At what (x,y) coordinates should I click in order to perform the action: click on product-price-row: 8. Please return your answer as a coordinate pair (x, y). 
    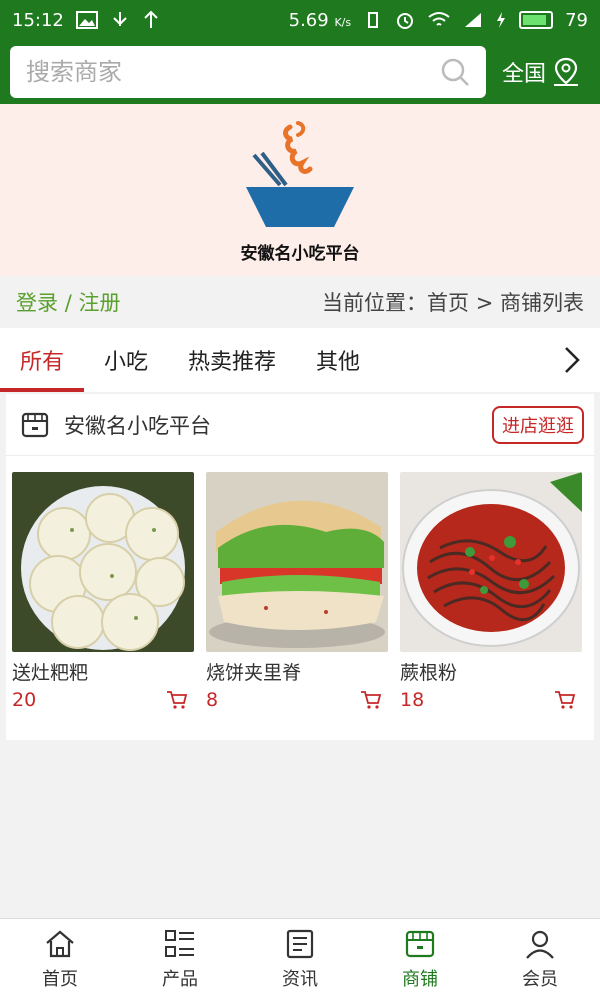
    Looking at the image, I should click on (297, 700).